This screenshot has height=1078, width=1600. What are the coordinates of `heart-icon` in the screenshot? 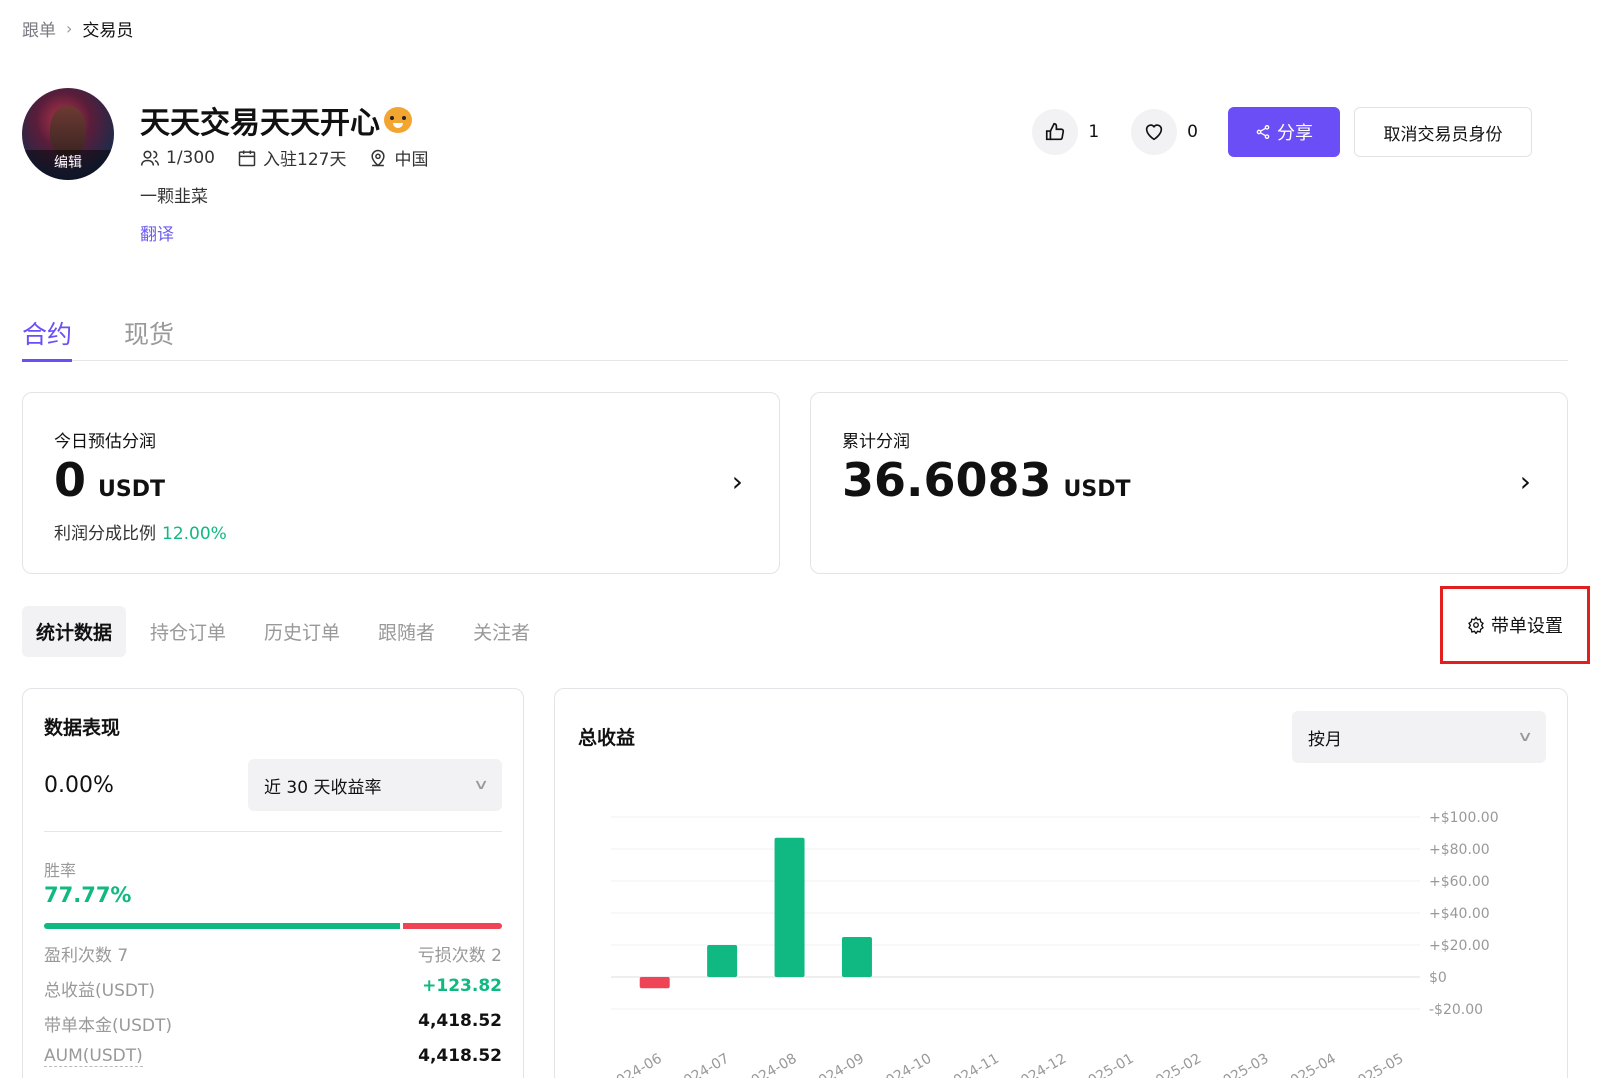 It's located at (1154, 132).